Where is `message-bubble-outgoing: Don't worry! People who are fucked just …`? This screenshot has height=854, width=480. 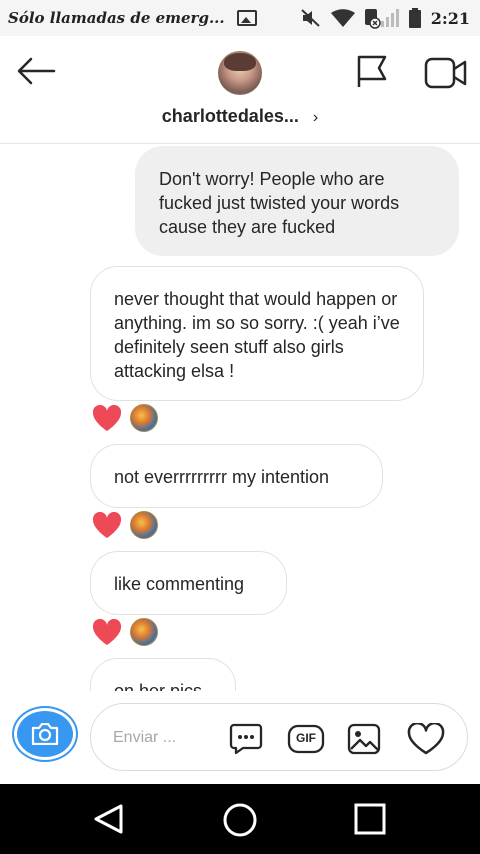 message-bubble-outgoing: Don't worry! People who are fucked just … is located at coordinates (297, 201).